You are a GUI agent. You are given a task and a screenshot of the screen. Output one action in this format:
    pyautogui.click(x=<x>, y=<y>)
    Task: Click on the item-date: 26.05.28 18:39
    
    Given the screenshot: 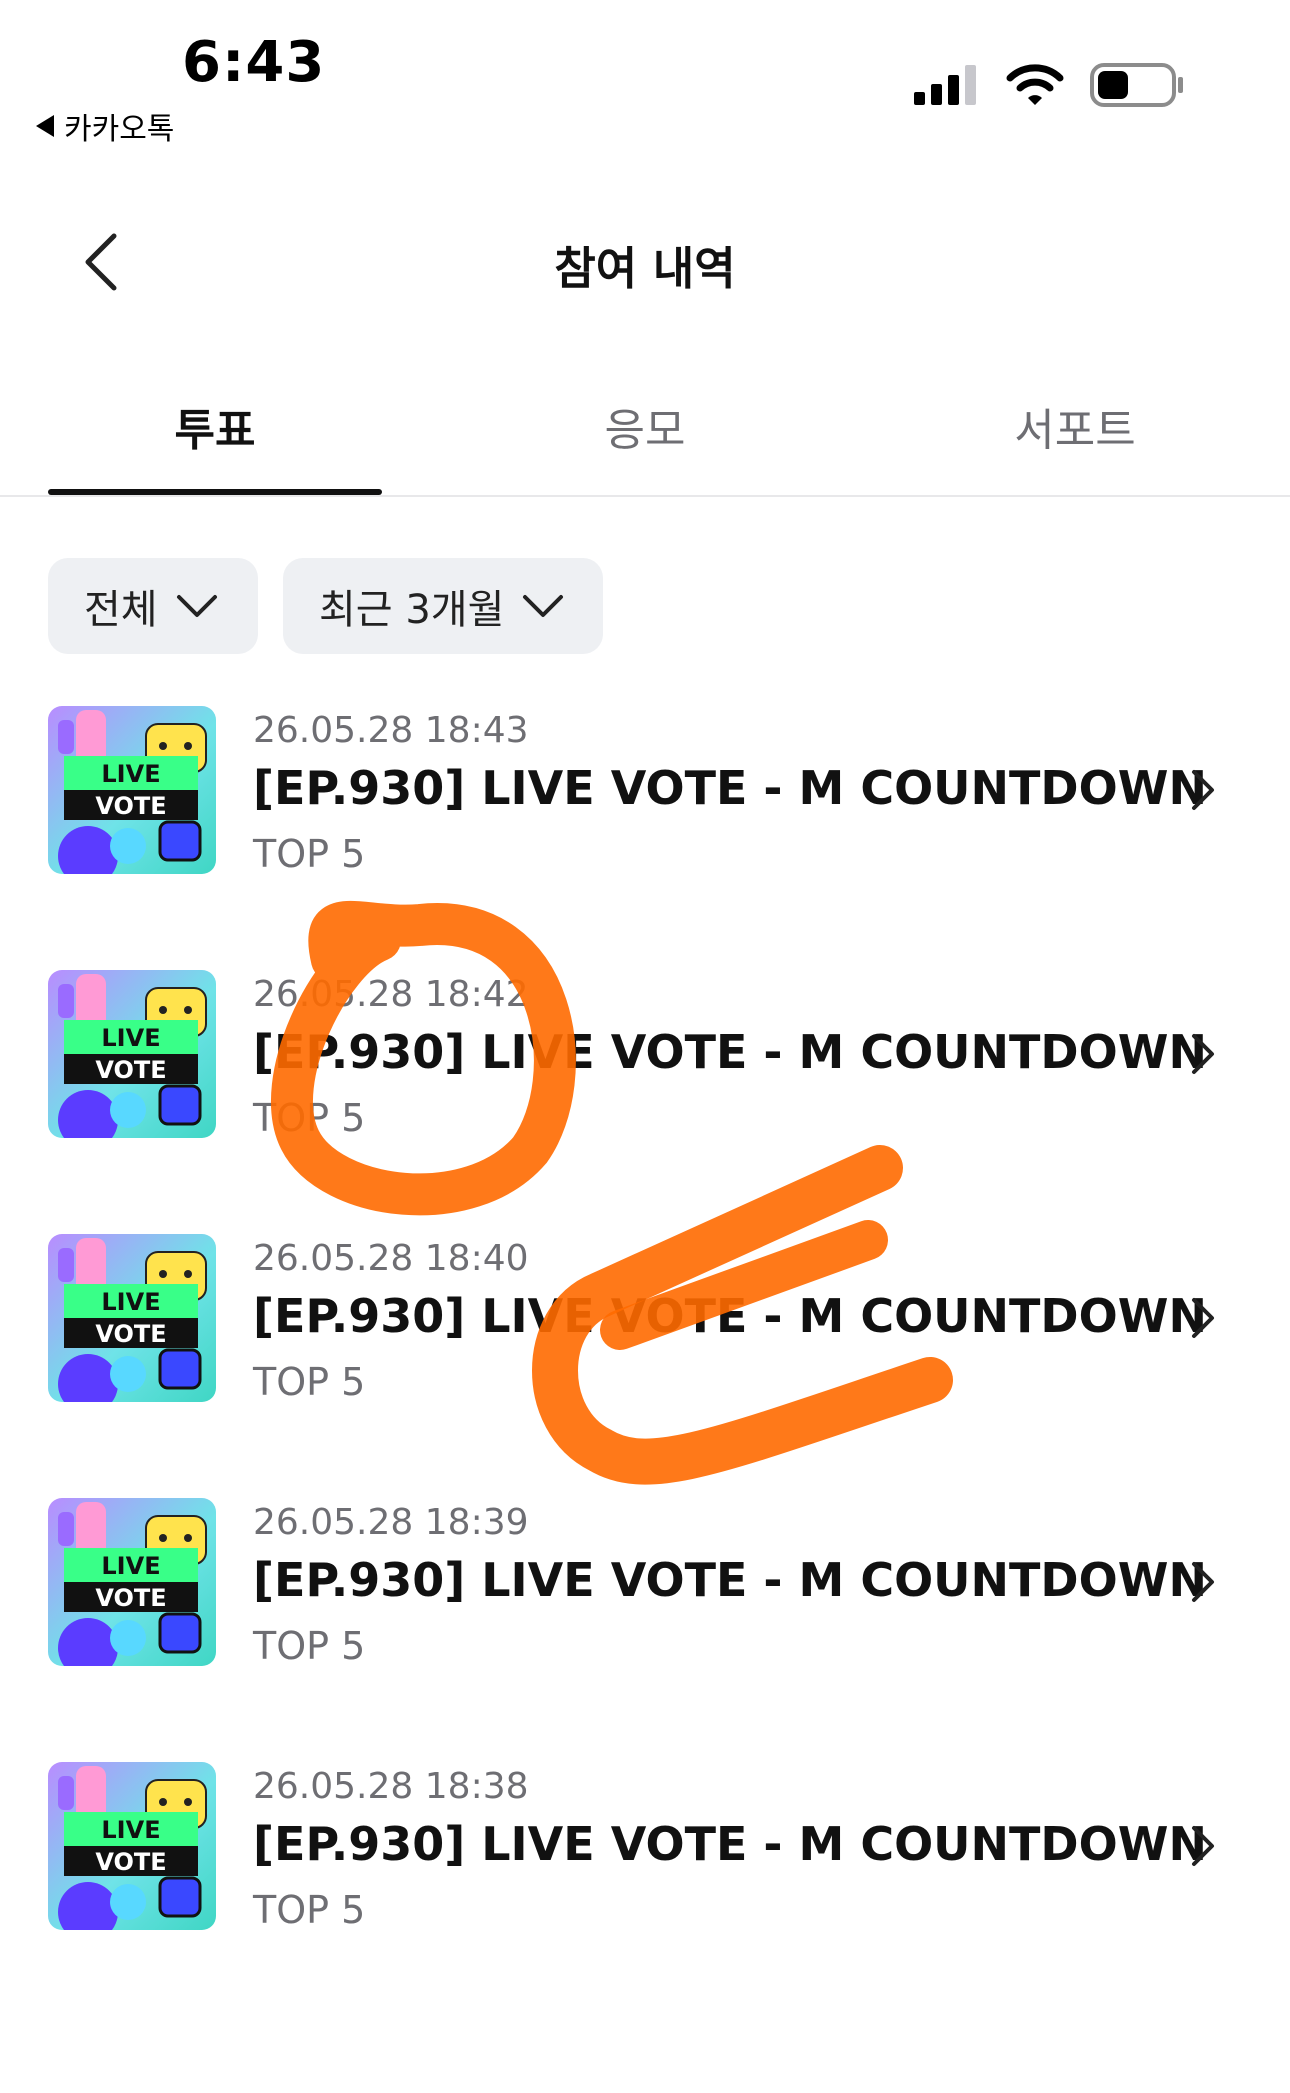 What is the action you would take?
    pyautogui.click(x=391, y=1522)
    